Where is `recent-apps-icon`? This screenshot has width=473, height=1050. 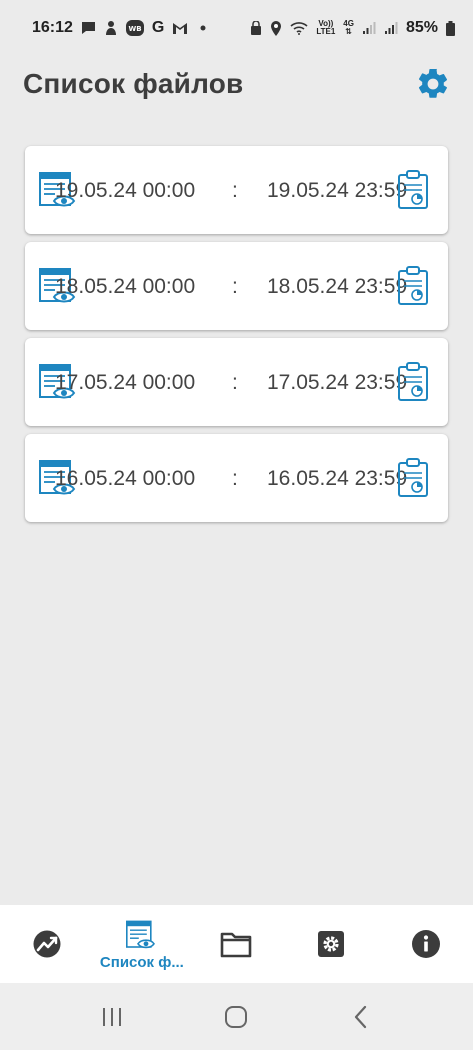 recent-apps-icon is located at coordinates (112, 1016).